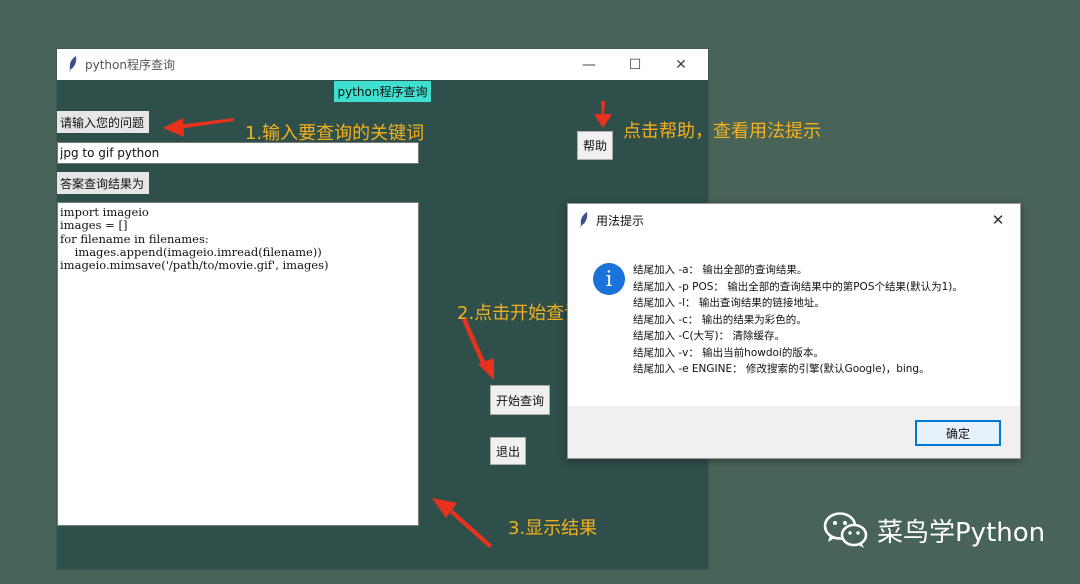 Image resolution: width=1080 pixels, height=584 pixels. I want to click on dialog-title: 用法提示, so click(620, 221).